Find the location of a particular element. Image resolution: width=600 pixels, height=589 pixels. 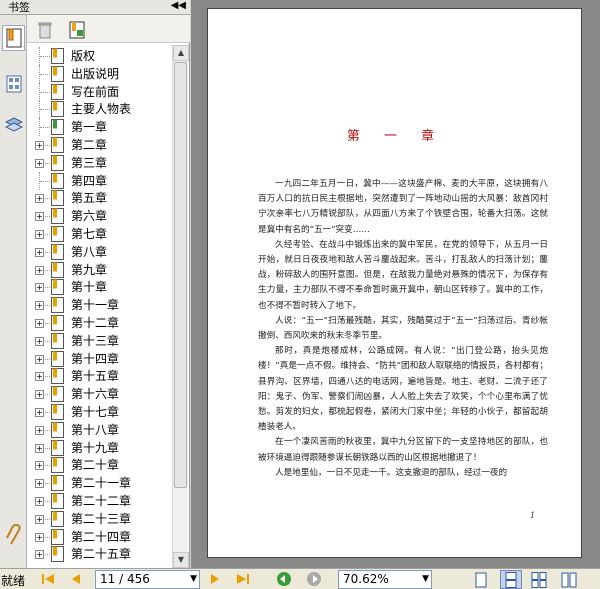

bookmark-item: + 第三章 is located at coordinates (99, 163).